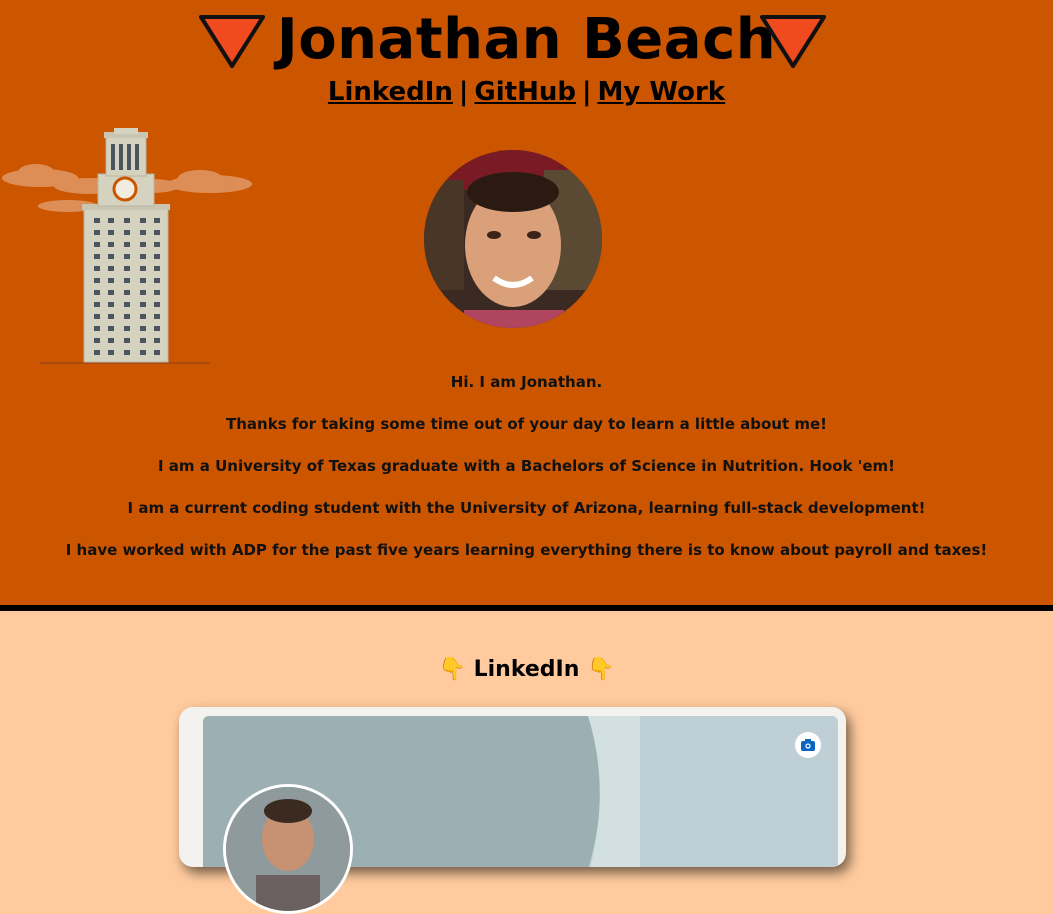 This screenshot has height=914, width=1053. What do you see at coordinates (127, 246) in the screenshot?
I see `ut-tower-illustration` at bounding box center [127, 246].